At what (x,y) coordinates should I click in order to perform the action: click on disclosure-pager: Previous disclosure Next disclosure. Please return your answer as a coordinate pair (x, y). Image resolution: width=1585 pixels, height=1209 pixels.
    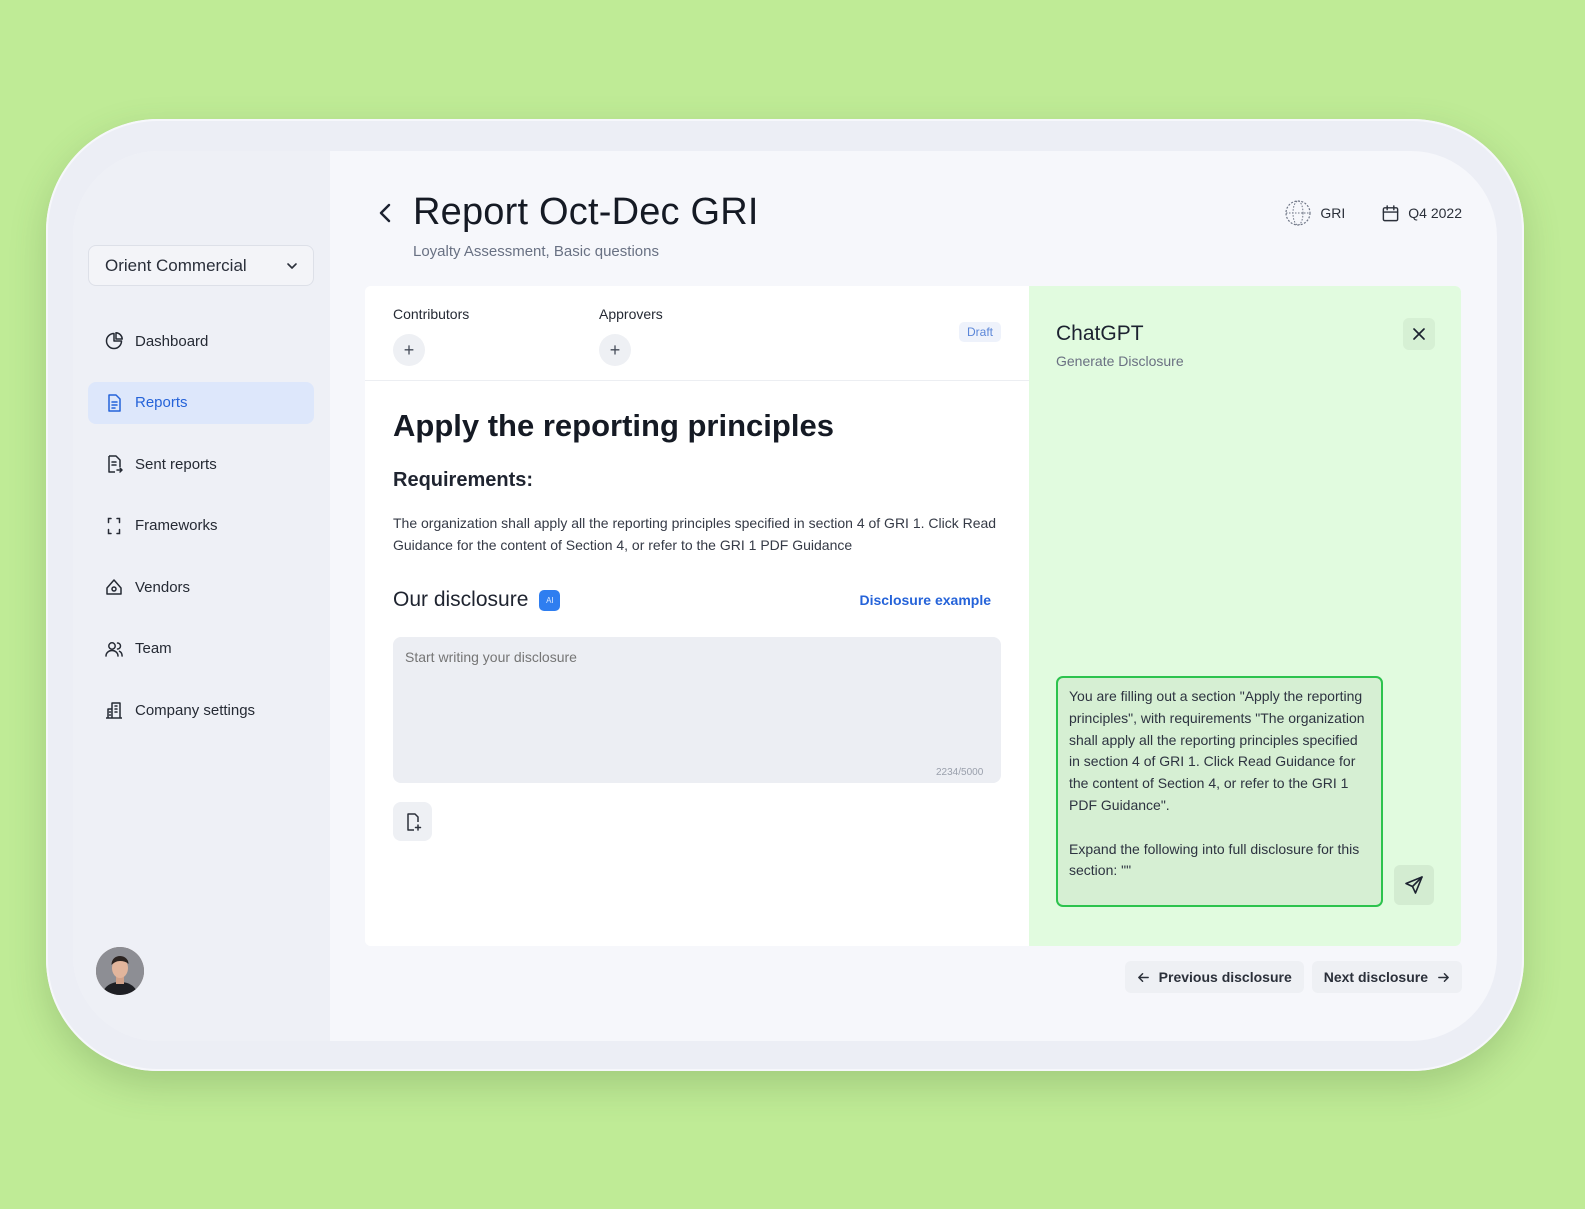
    Looking at the image, I should click on (1293, 977).